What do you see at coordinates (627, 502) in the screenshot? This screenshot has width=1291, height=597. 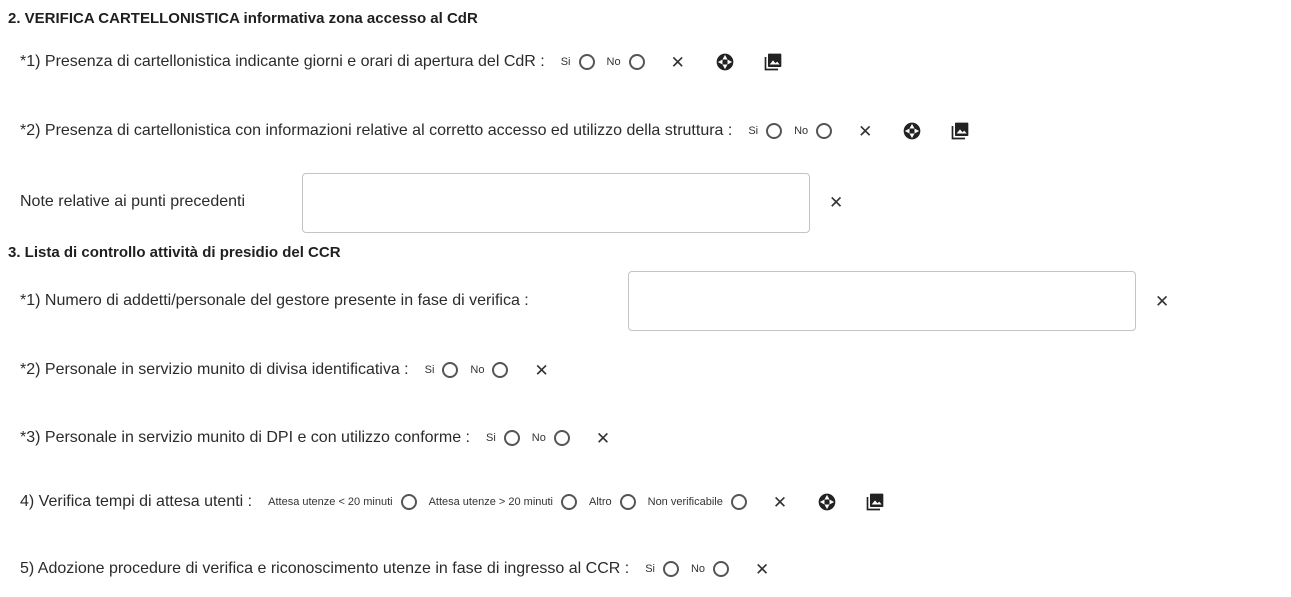 I see `radio-option-other` at bounding box center [627, 502].